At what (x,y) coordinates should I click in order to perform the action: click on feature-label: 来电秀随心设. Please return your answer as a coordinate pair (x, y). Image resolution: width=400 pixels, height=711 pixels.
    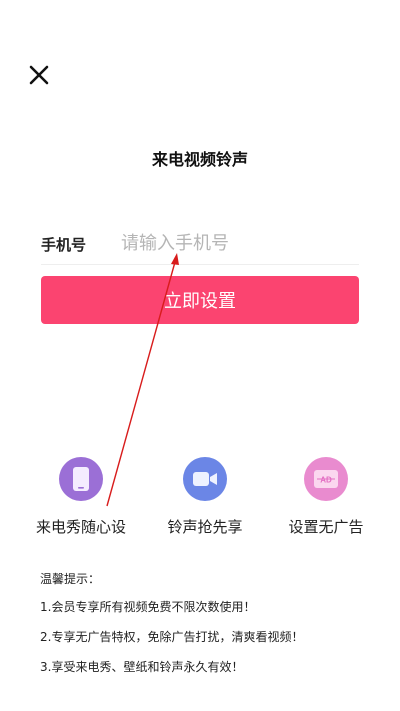
    Looking at the image, I should click on (80, 527).